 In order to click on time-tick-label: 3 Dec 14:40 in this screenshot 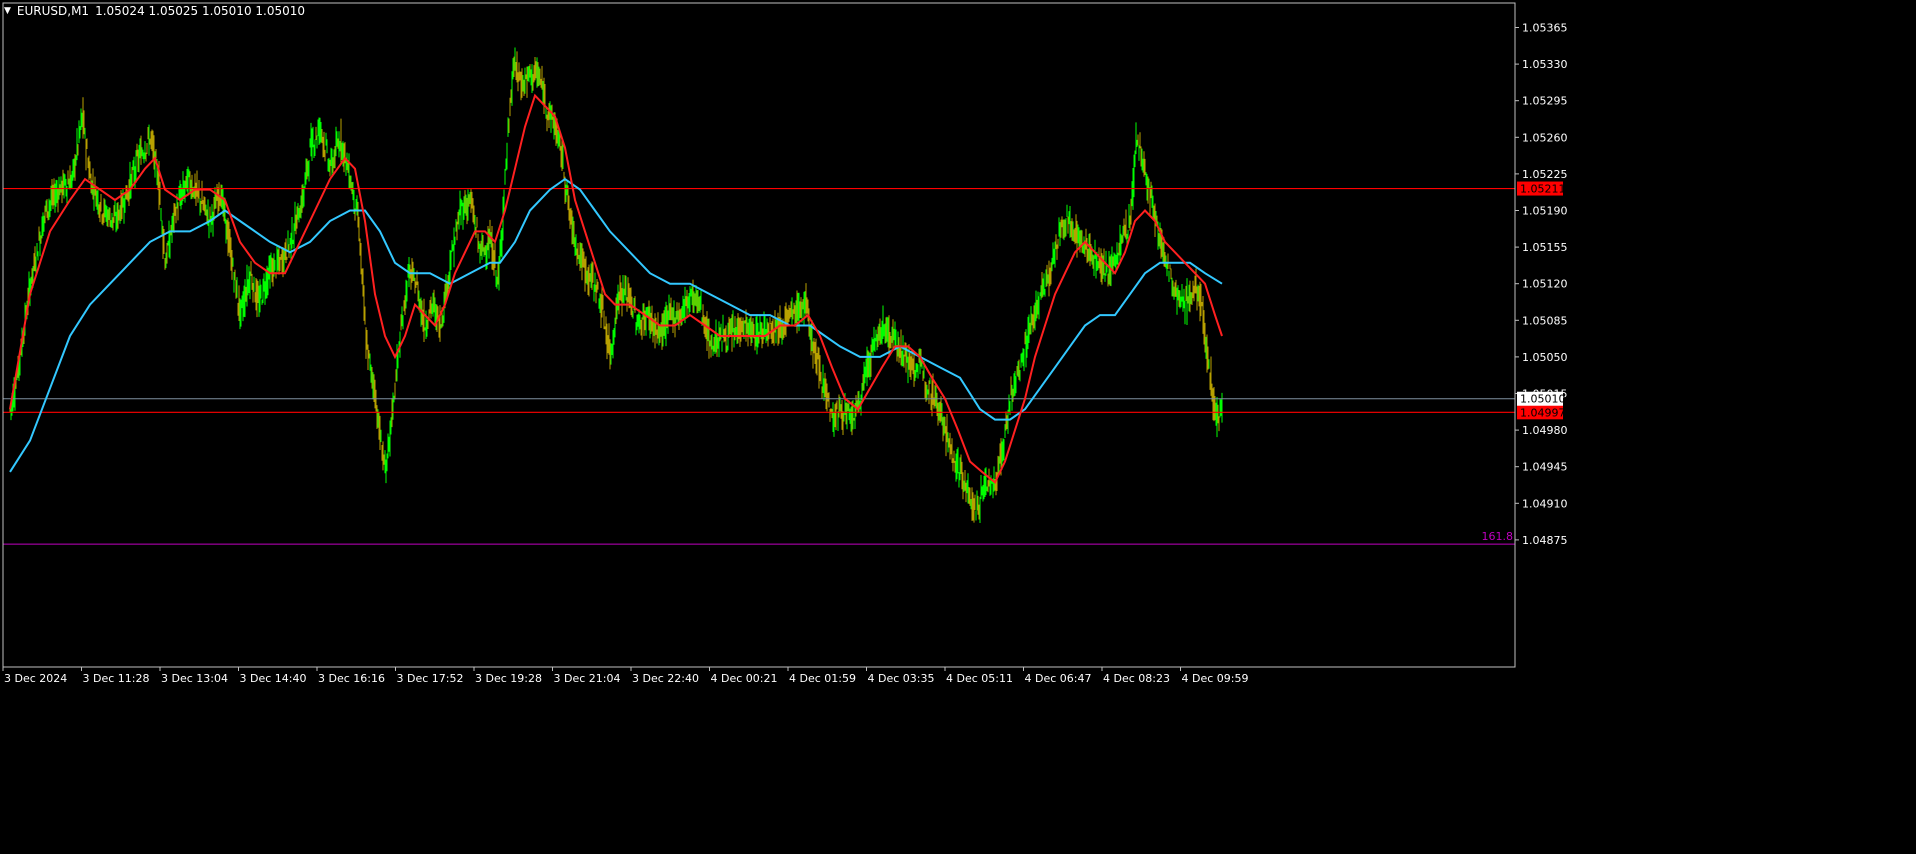, I will do `click(273, 678)`.